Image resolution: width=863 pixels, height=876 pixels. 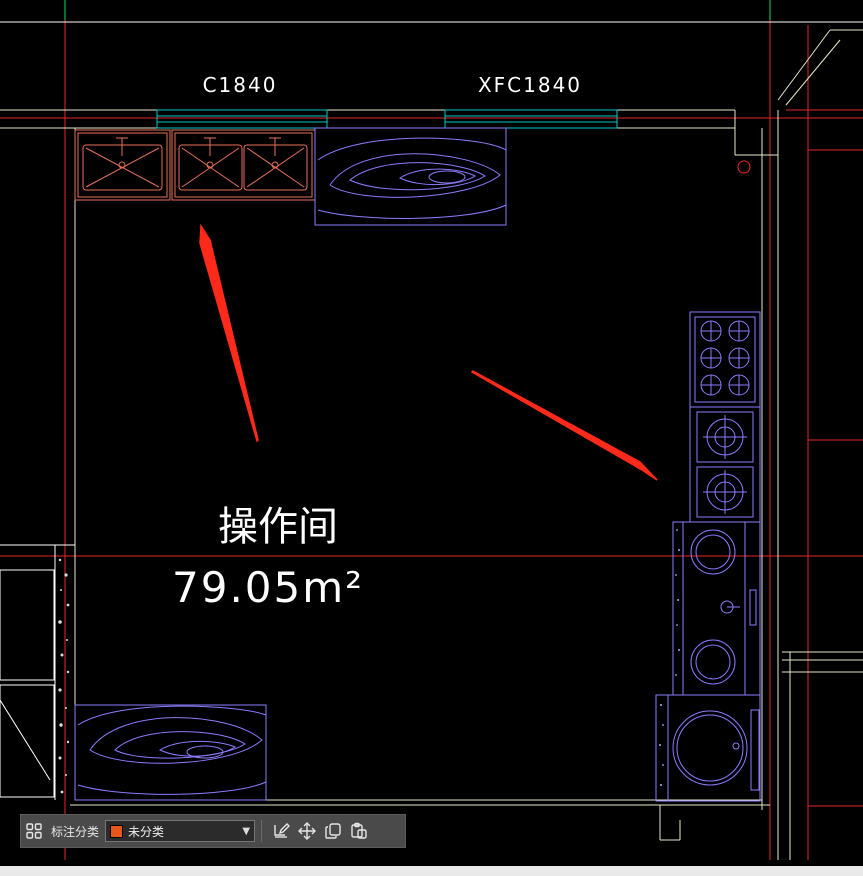 What do you see at coordinates (34, 831) in the screenshot?
I see `grid-icon` at bounding box center [34, 831].